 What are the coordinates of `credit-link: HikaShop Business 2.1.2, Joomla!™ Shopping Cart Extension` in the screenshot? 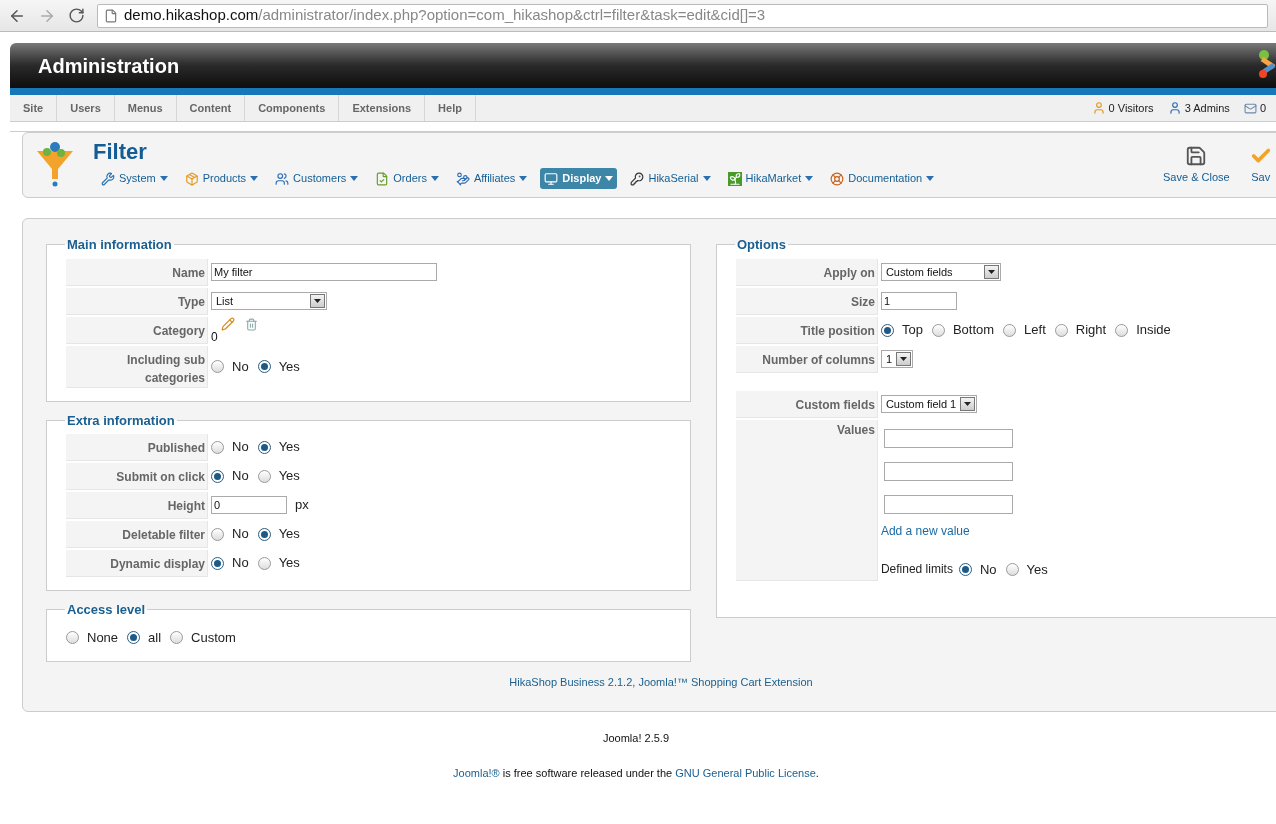 It's located at (661, 682).